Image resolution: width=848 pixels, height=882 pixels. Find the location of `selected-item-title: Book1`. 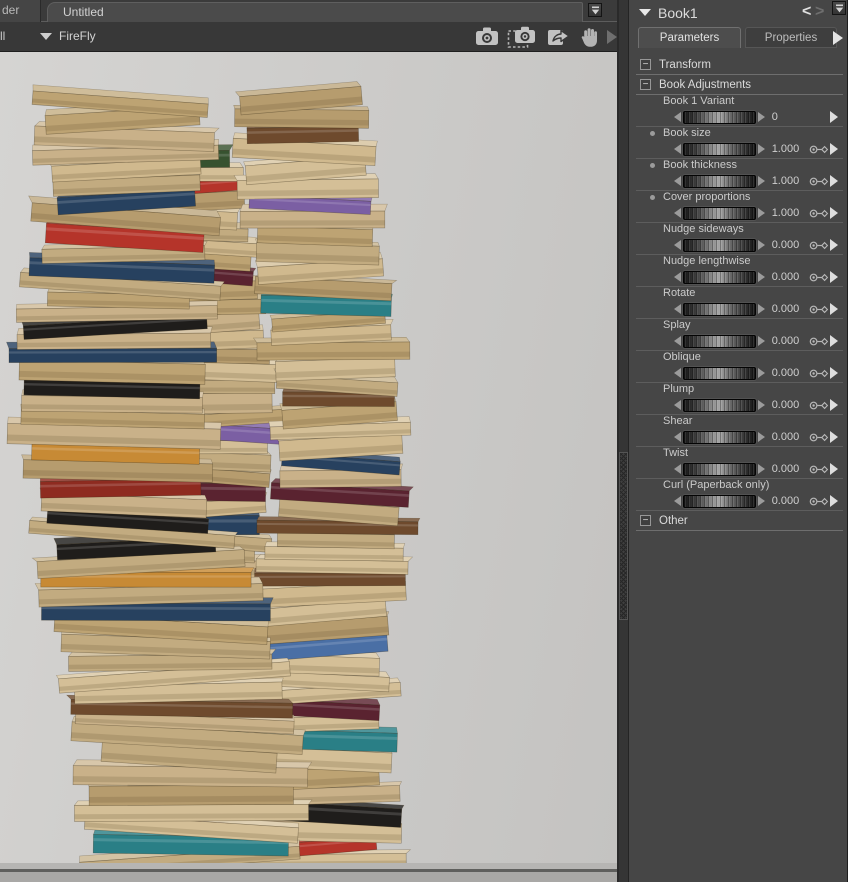

selected-item-title: Book1 is located at coordinates (678, 13).